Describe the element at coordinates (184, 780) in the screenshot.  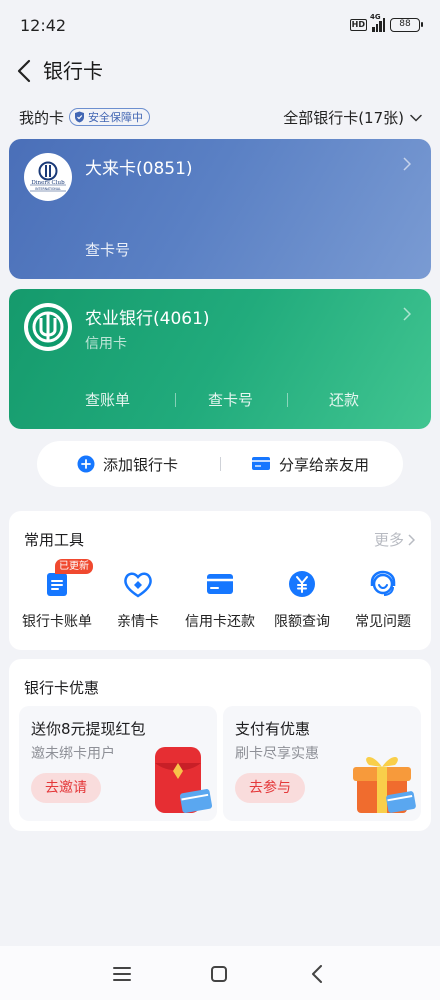
I see `red-envelope-icon` at that location.